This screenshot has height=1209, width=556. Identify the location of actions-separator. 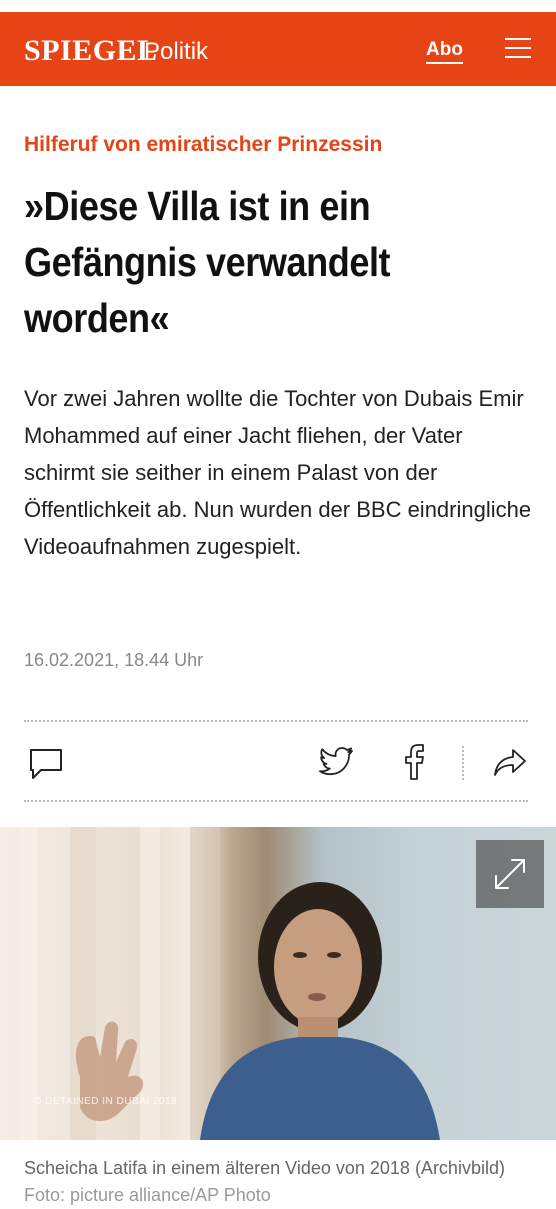
(463, 763).